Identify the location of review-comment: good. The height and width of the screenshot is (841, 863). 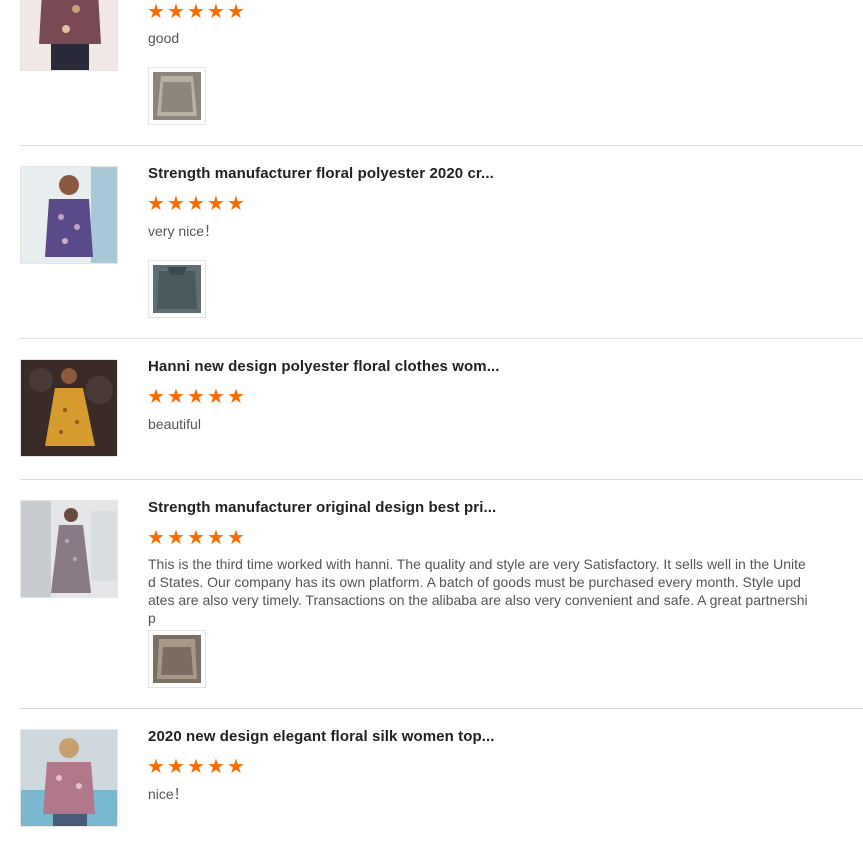
(164, 38).